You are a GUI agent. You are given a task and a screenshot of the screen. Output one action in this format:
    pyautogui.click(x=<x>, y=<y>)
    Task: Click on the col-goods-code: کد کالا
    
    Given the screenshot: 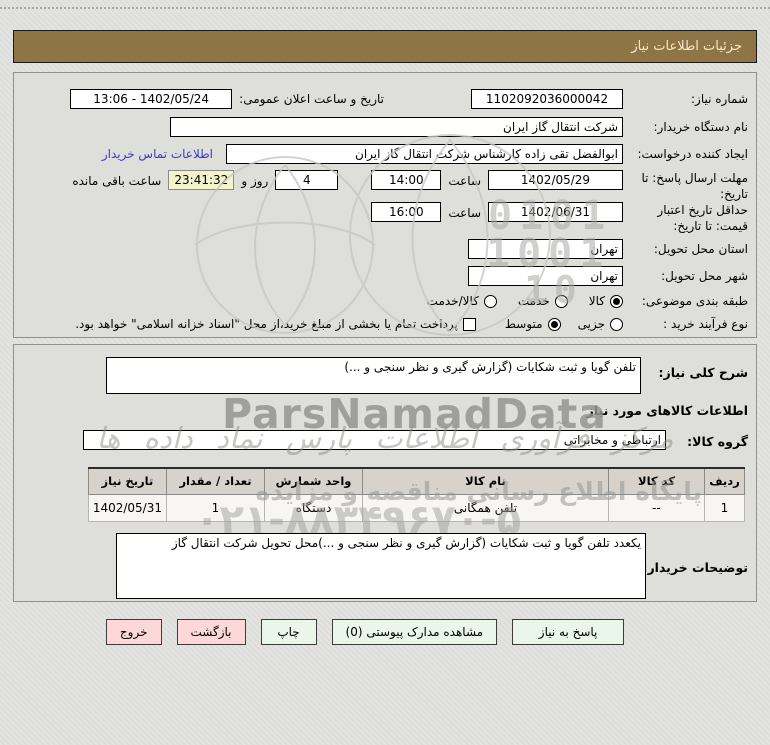 What is the action you would take?
    pyautogui.click(x=656, y=481)
    